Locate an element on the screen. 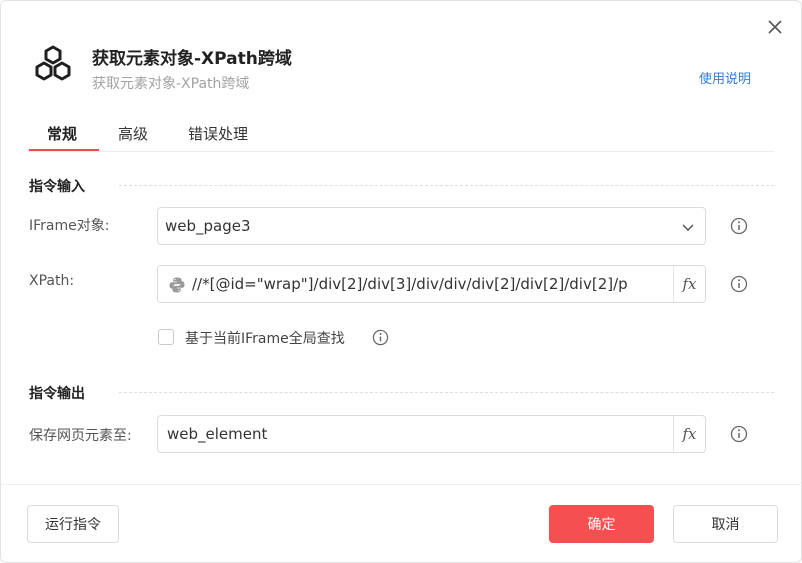 Image resolution: width=802 pixels, height=563 pixels. hexagons-icon is located at coordinates (53, 64).